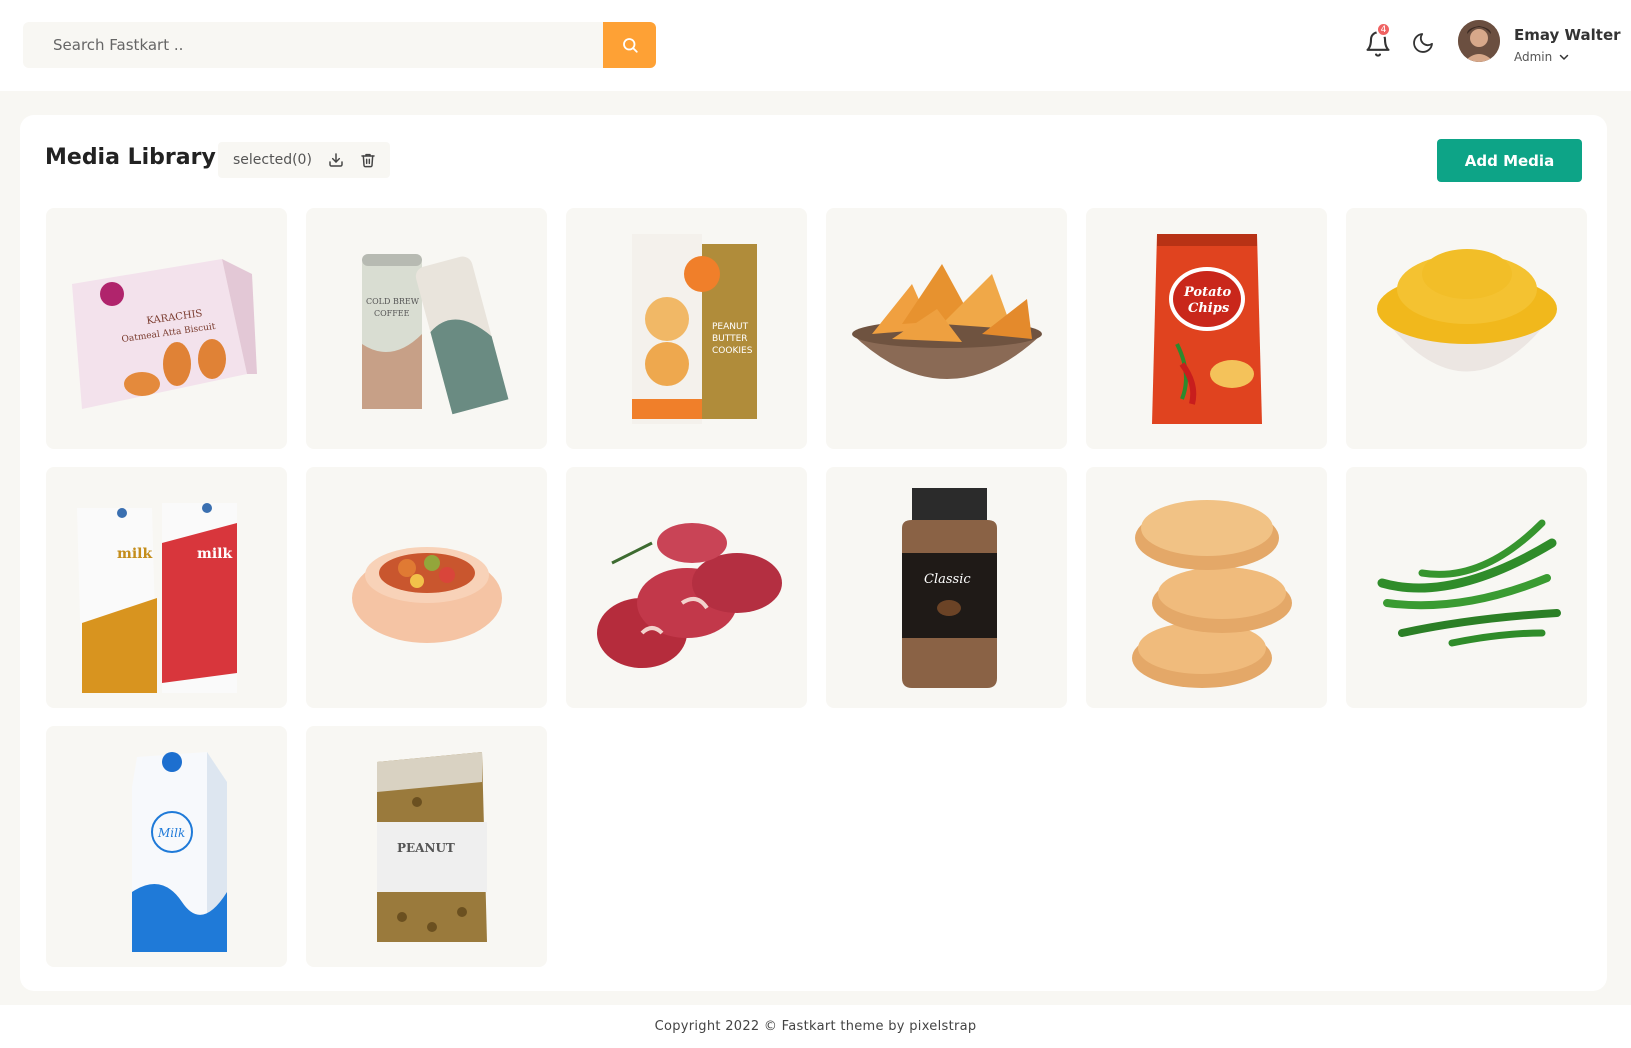 This screenshot has width=1631, height=1048. I want to click on search-button, so click(629, 45).